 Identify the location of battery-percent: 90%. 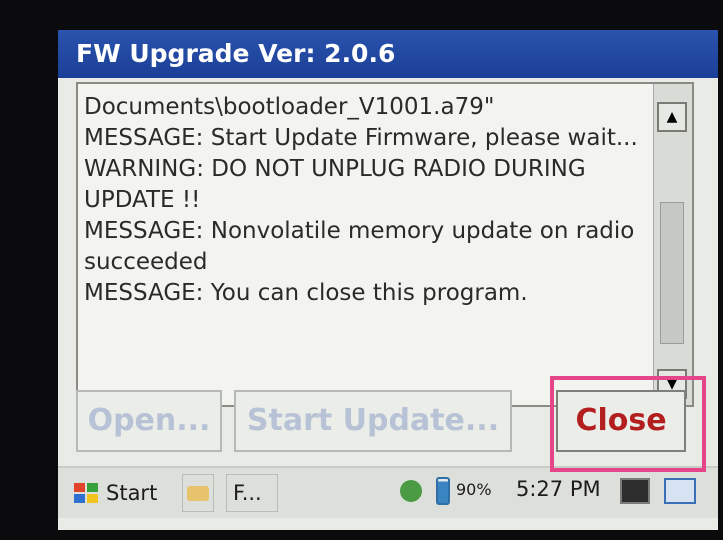
(474, 489).